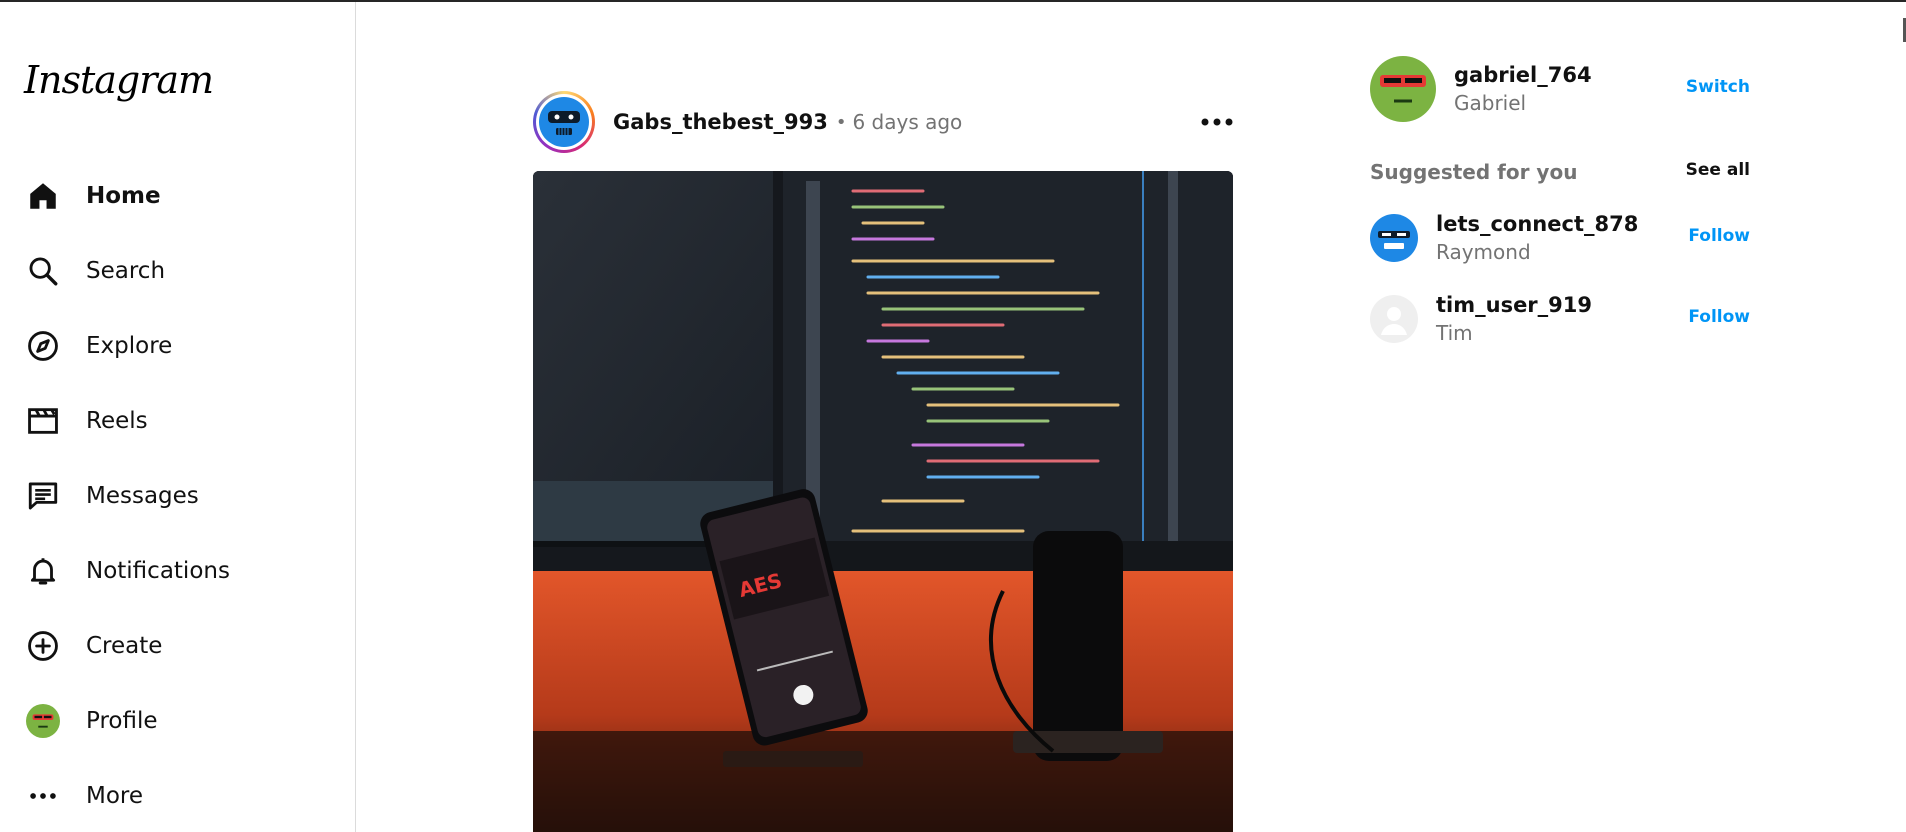  I want to click on sidebar-item-label: Profile, so click(122, 721).